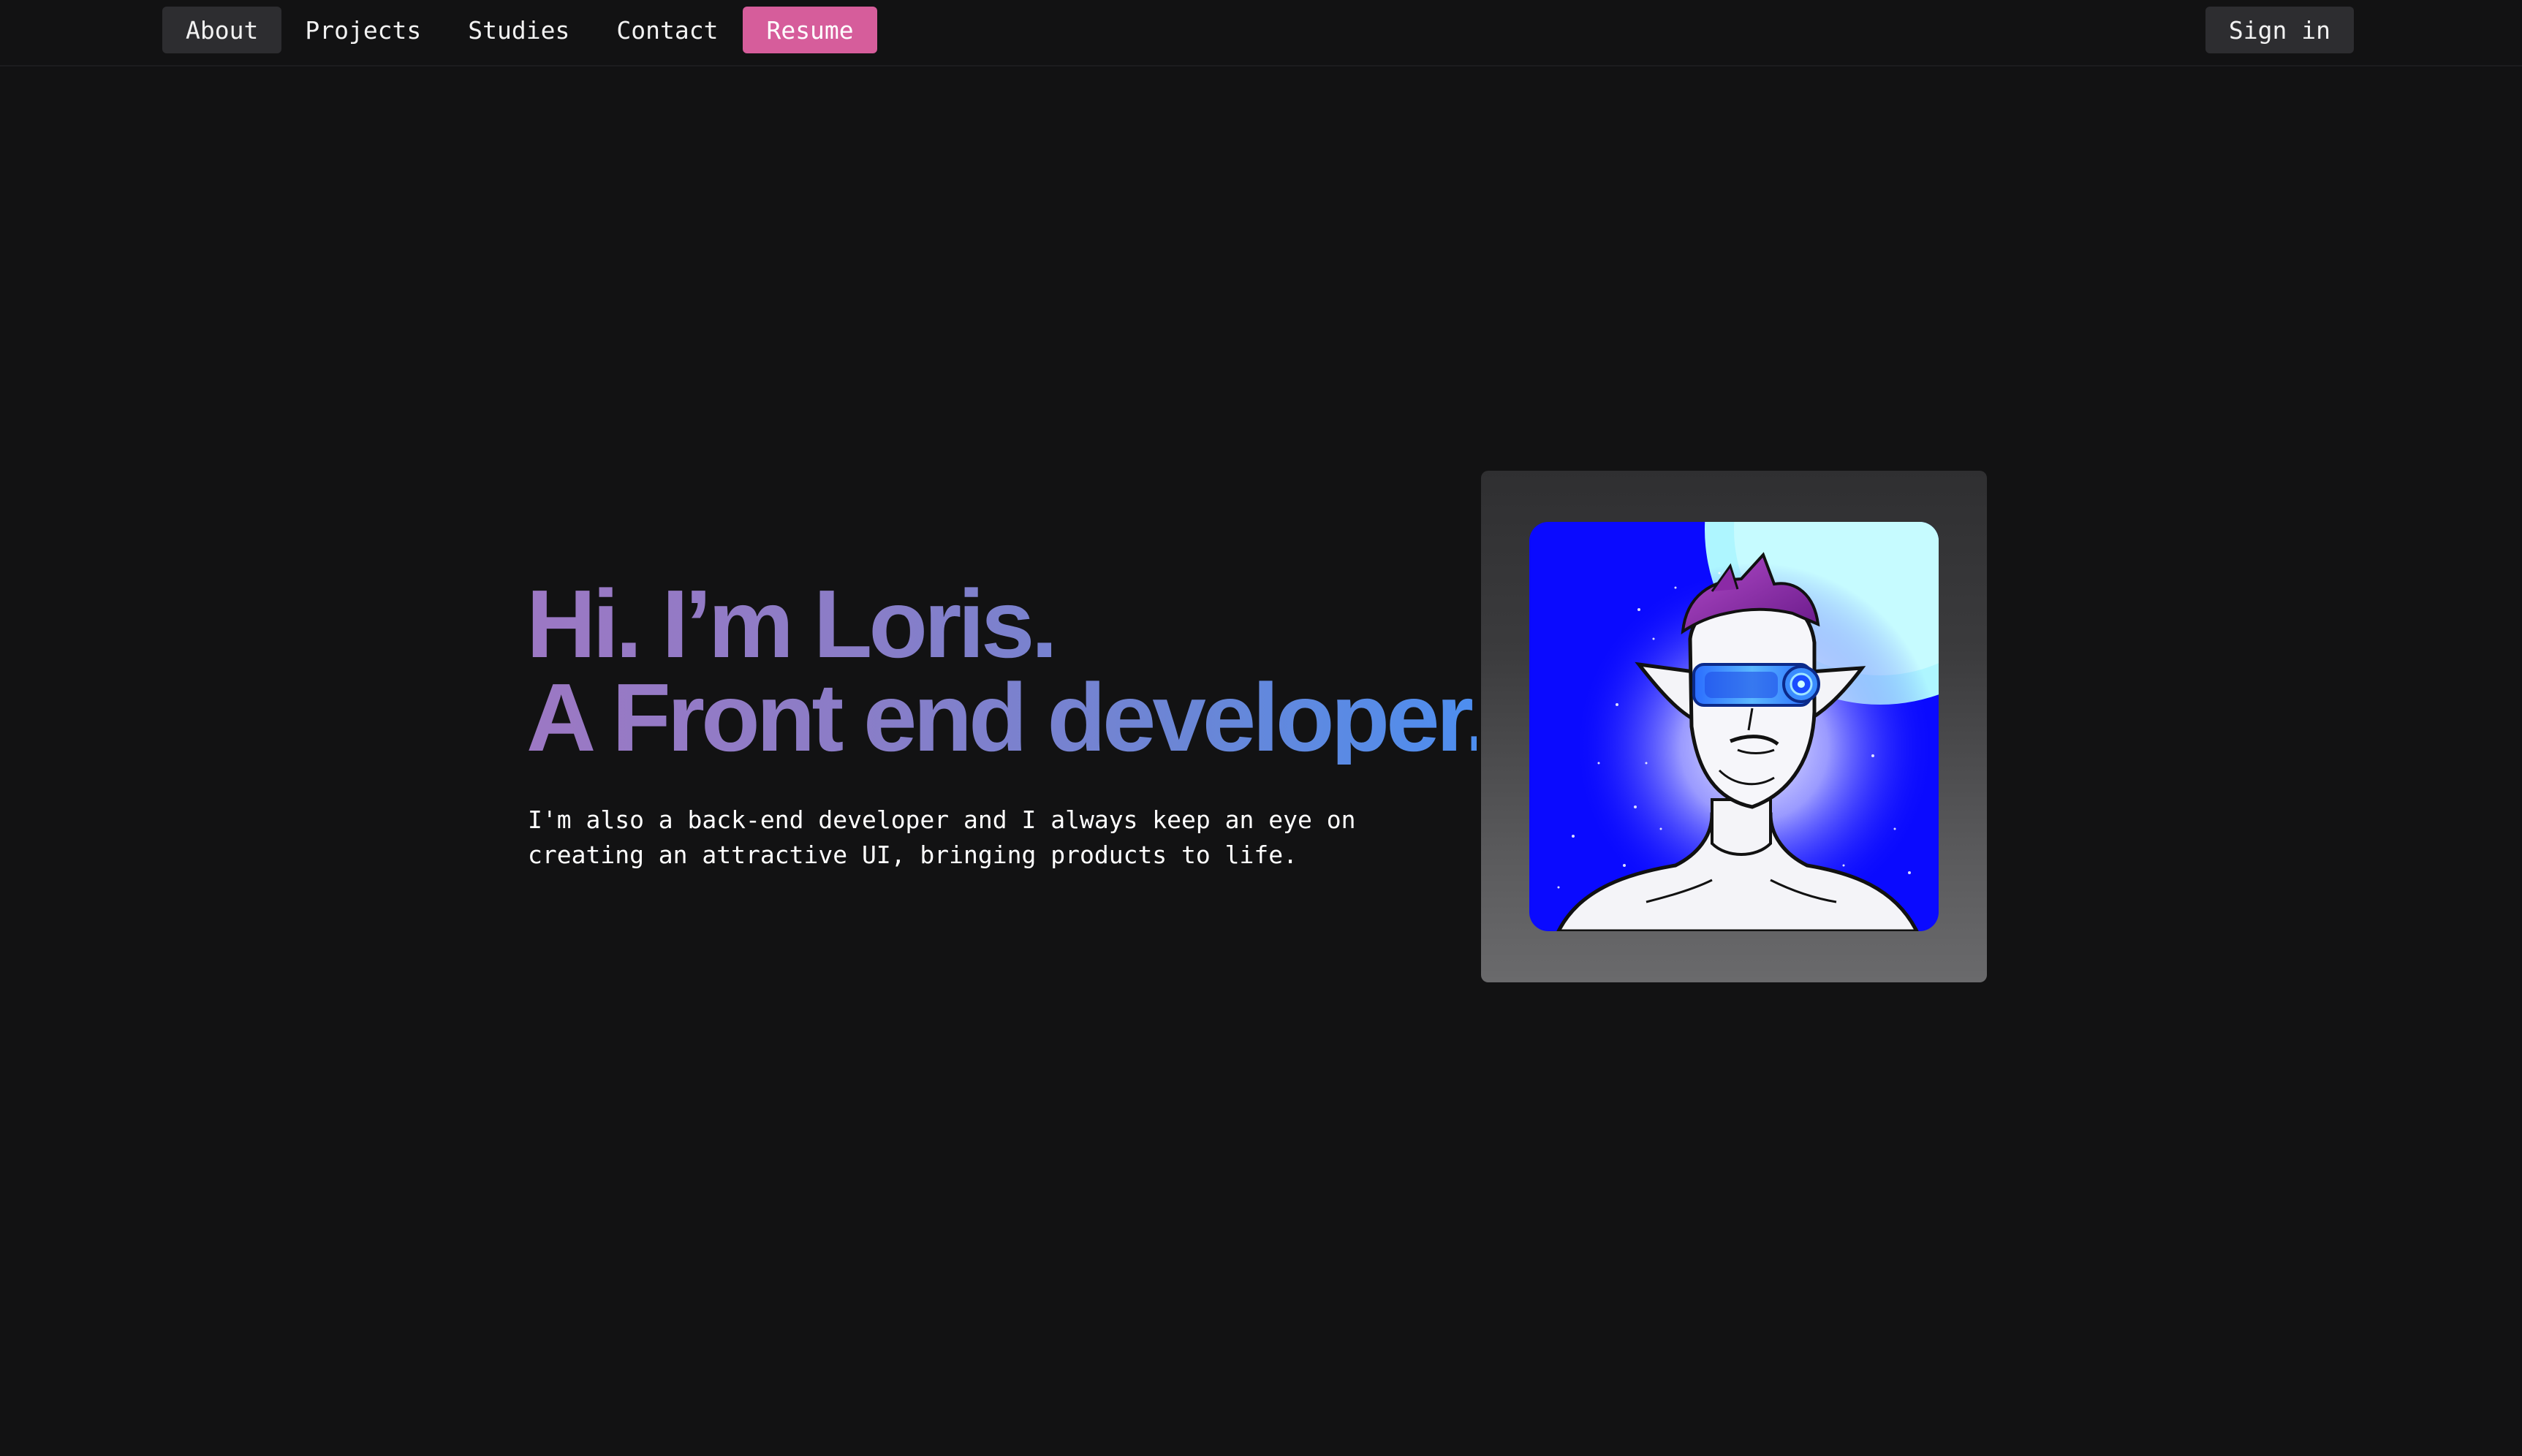 Image resolution: width=2522 pixels, height=1456 pixels. Describe the element at coordinates (362, 30) in the screenshot. I see `nav-item-projects: Projects` at that location.